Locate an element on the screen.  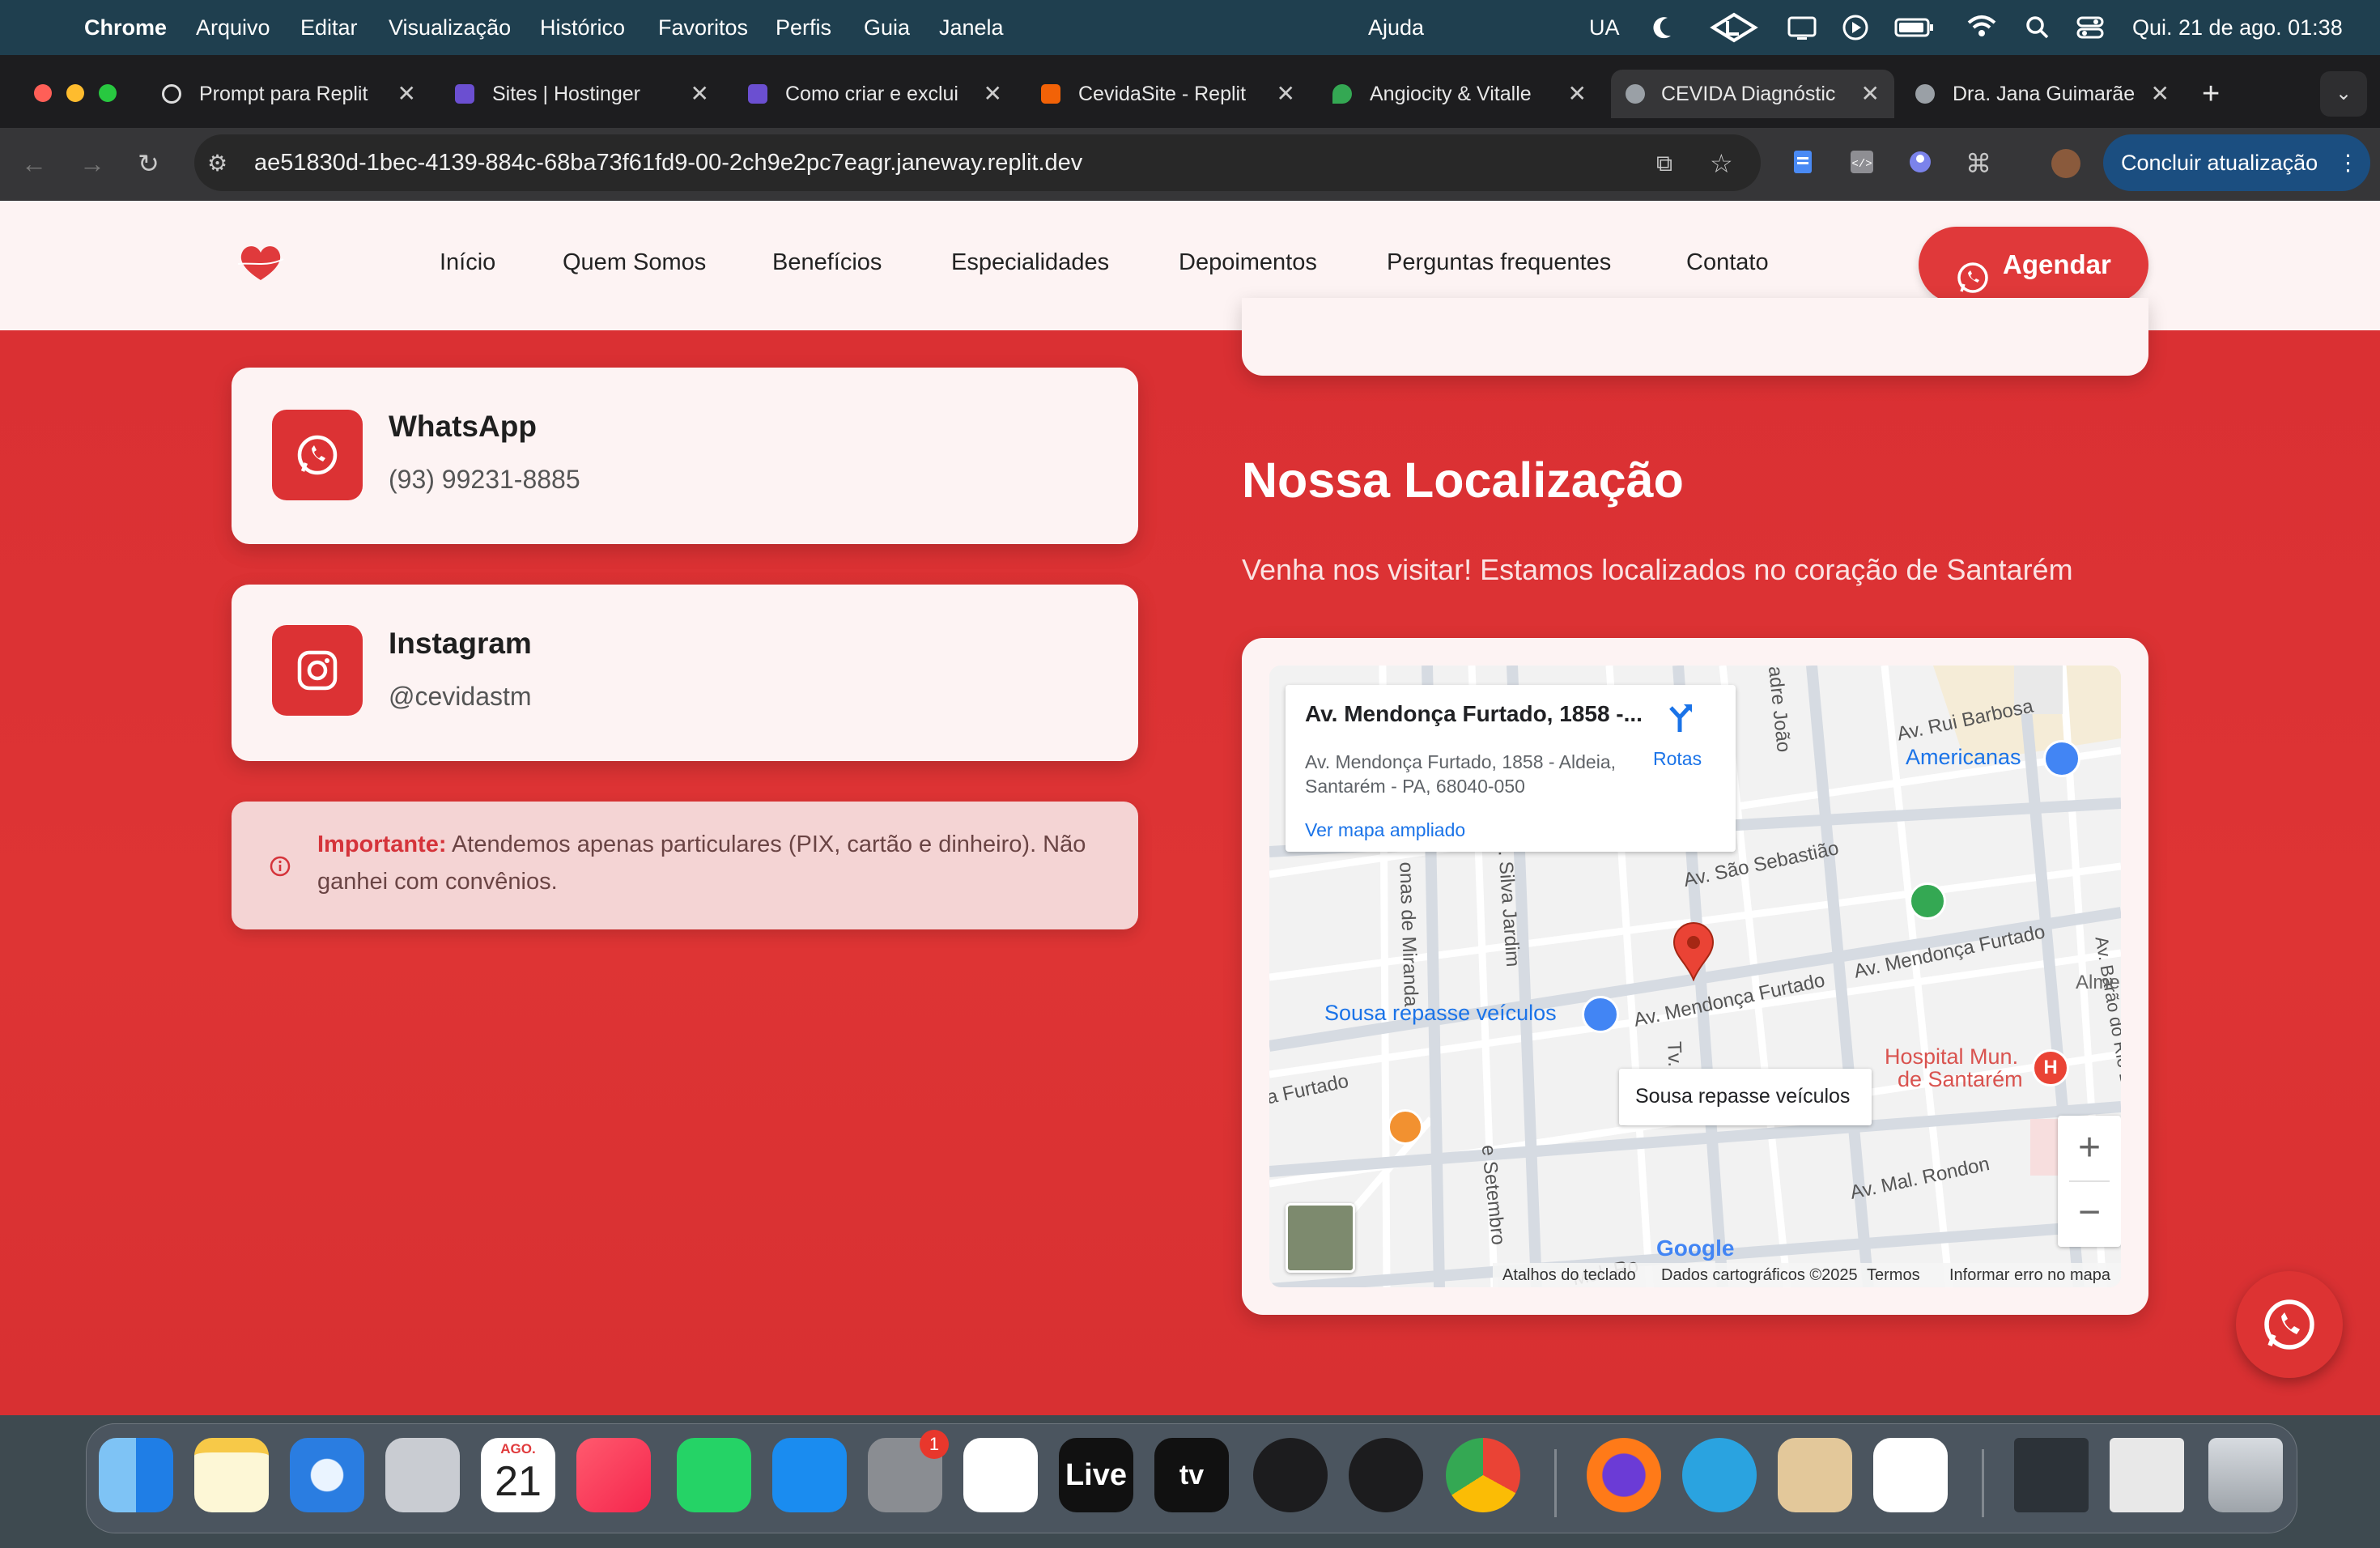
menu-favoritos: Favoritos is located at coordinates (703, 27).